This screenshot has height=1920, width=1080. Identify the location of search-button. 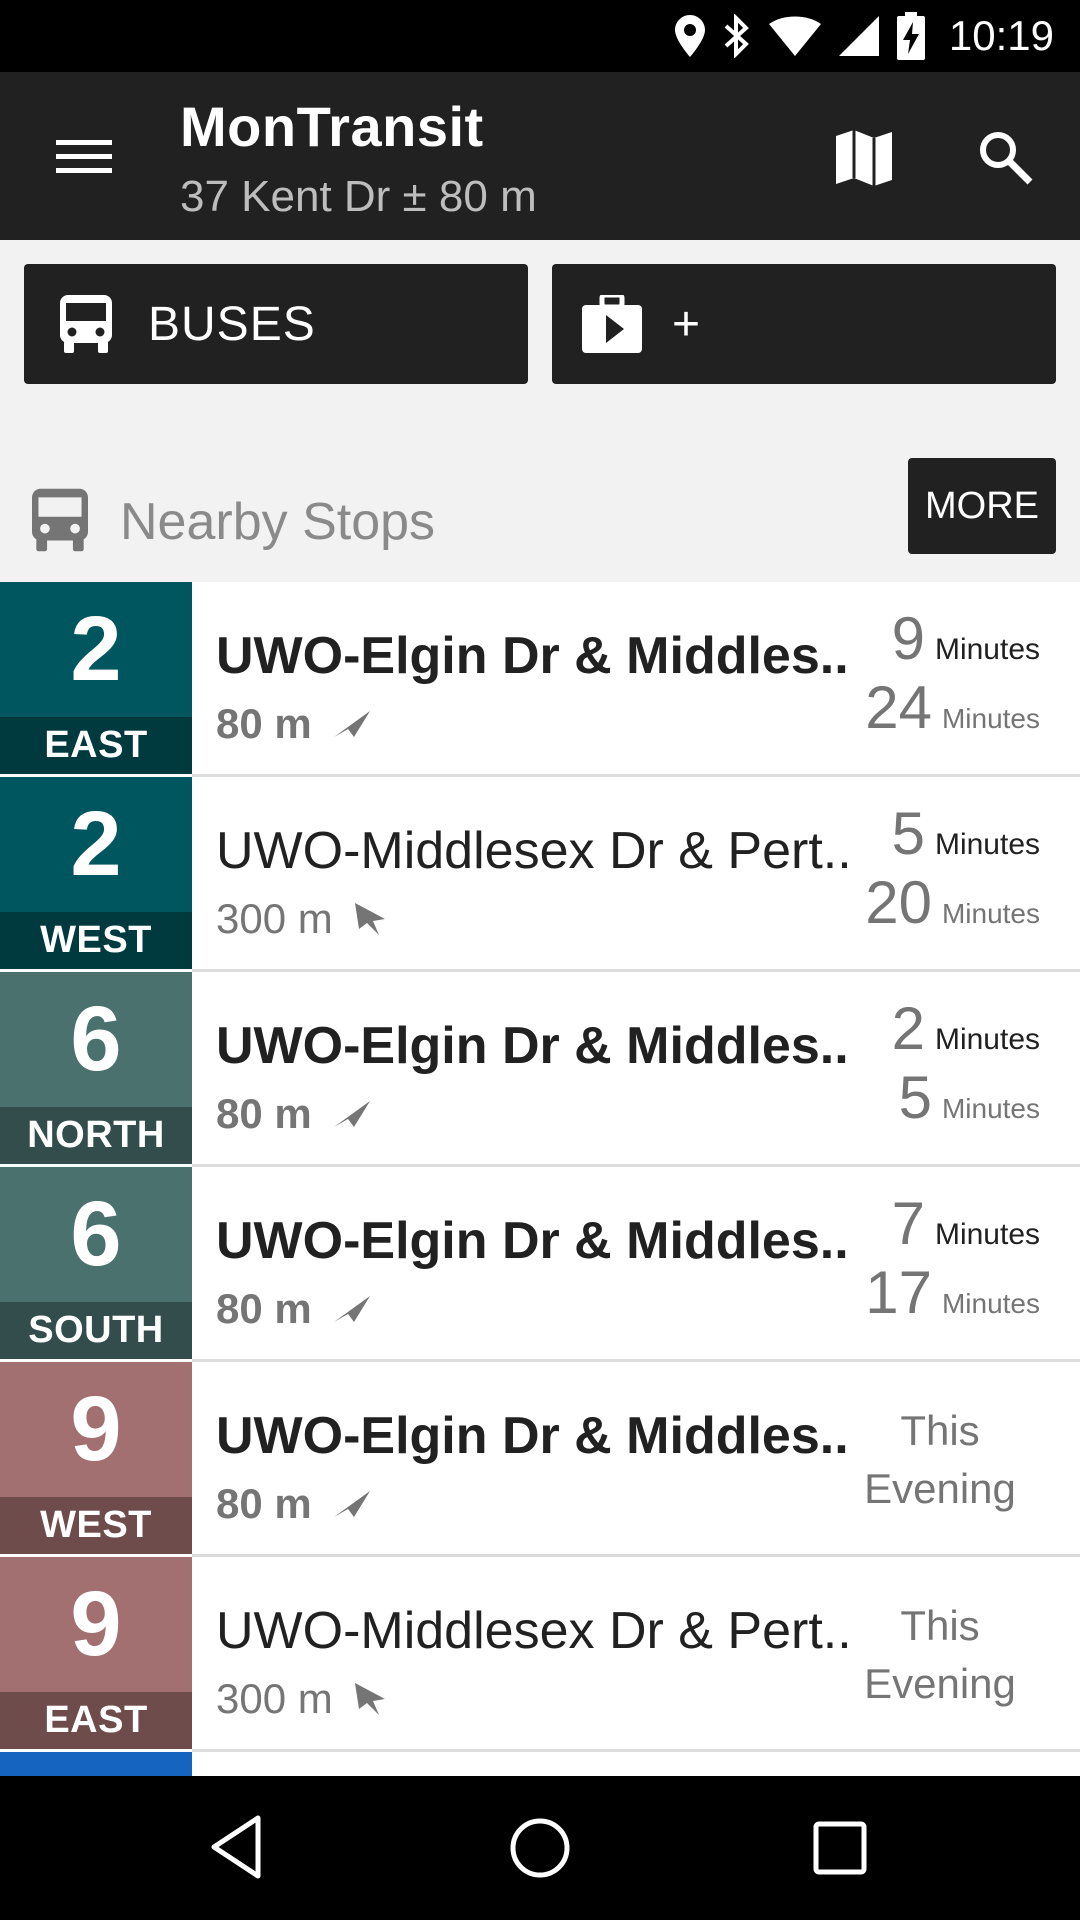
(1005, 159).